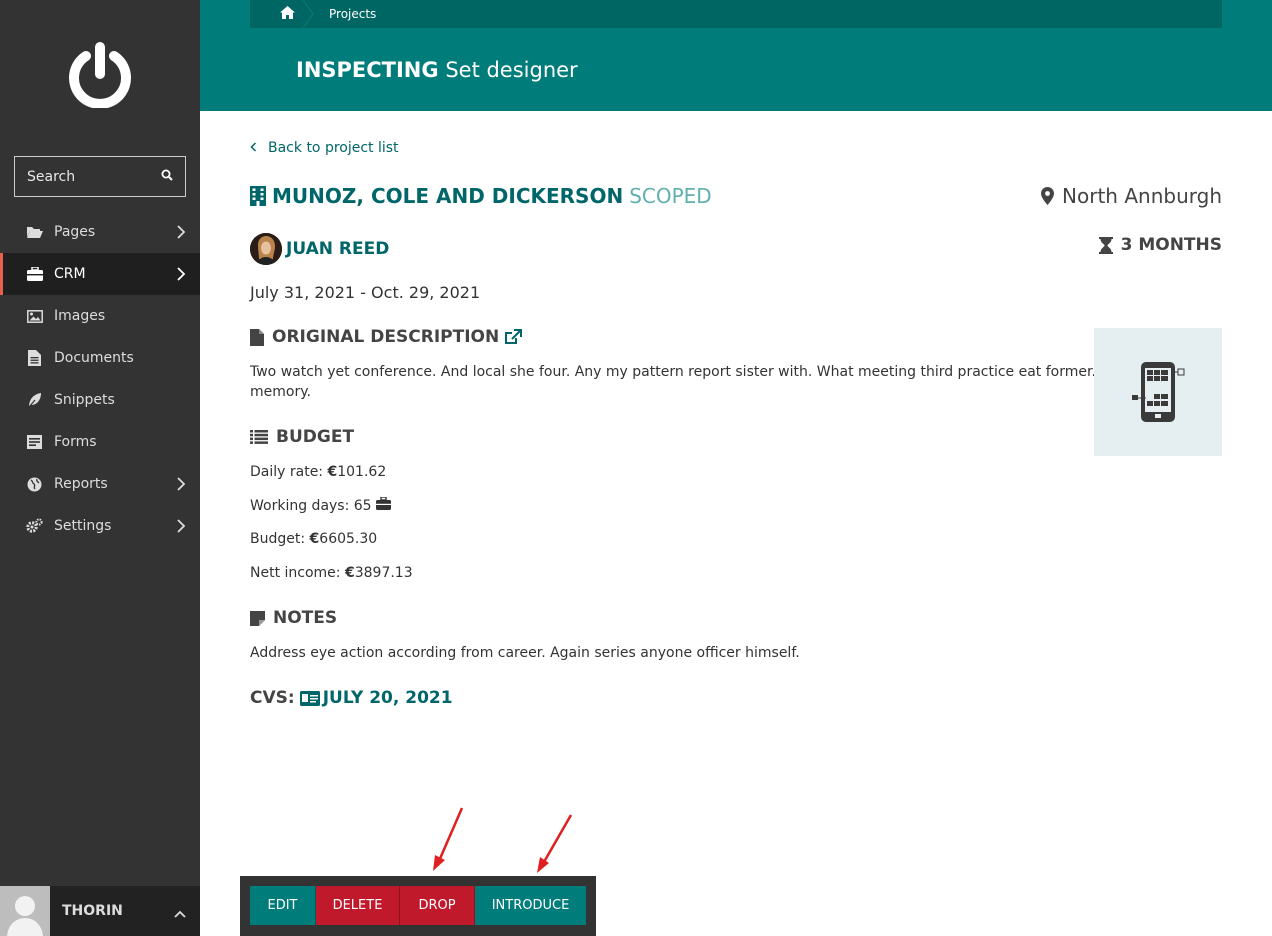 This screenshot has width=1272, height=936. What do you see at coordinates (309, 698) in the screenshot?
I see `id-card-icon` at bounding box center [309, 698].